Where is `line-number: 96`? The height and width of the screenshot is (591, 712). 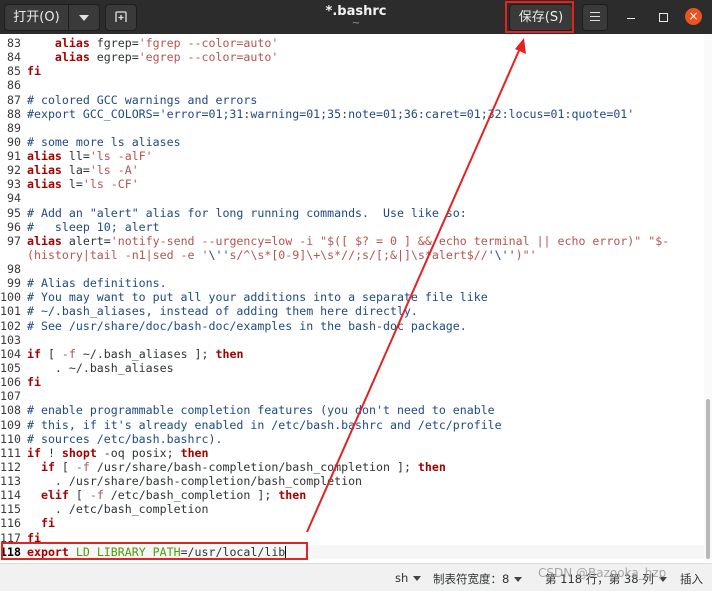
line-number: 96 is located at coordinates (14, 226).